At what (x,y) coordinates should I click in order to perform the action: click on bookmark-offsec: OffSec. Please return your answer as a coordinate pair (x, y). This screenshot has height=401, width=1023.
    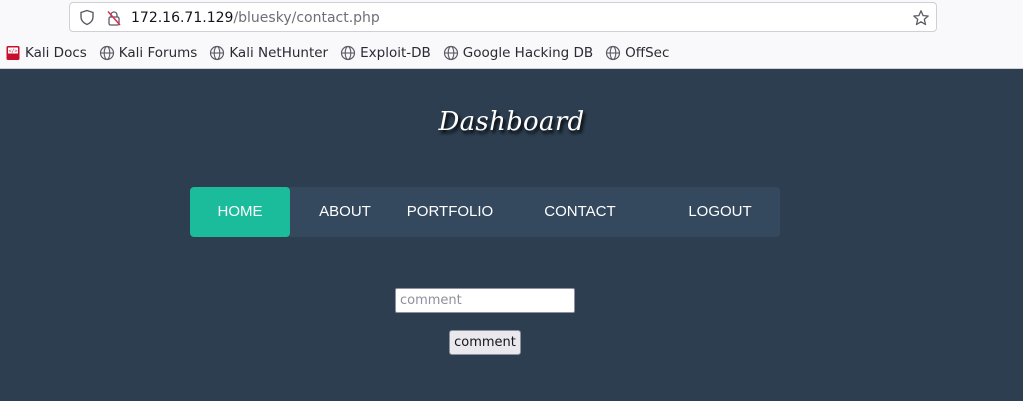
    Looking at the image, I should click on (637, 53).